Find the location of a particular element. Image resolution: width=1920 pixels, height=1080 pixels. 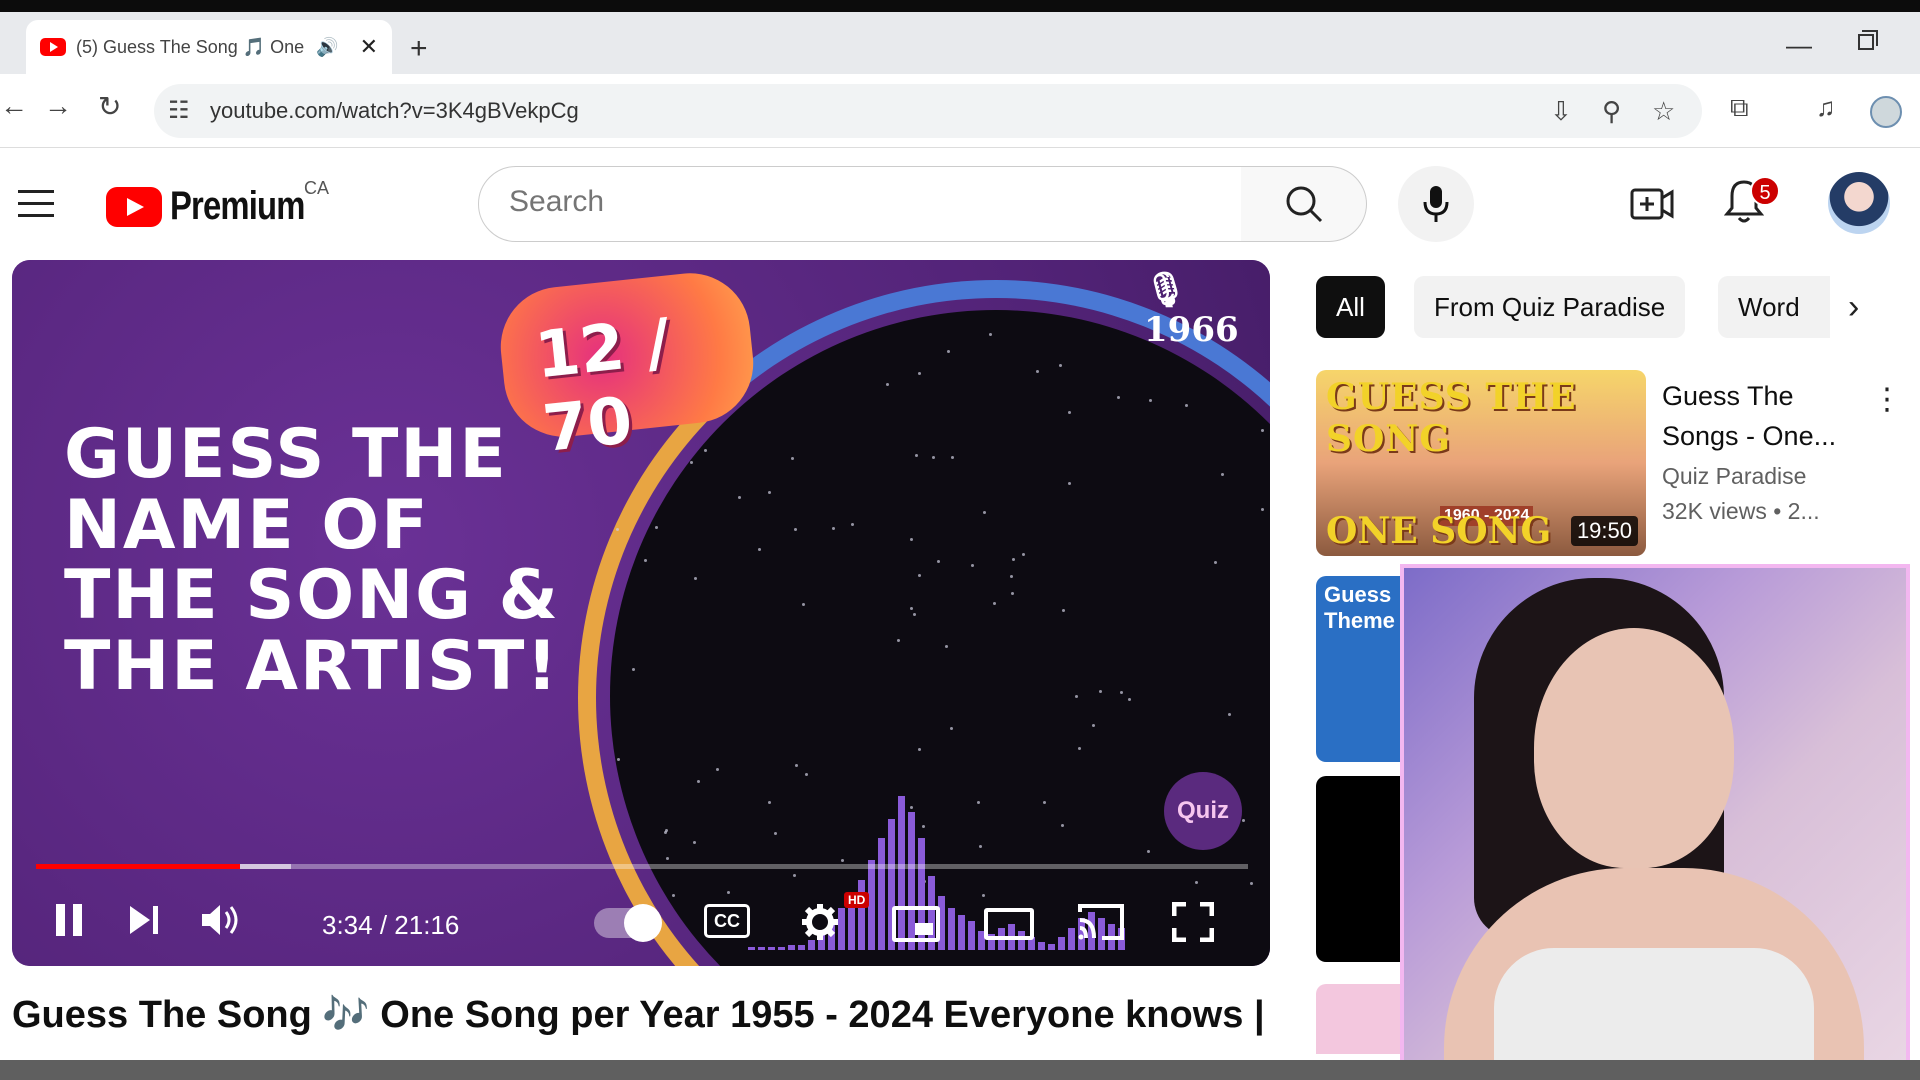

recommended-thumbnail-2: Guess Theme is located at coordinates (1361, 669).